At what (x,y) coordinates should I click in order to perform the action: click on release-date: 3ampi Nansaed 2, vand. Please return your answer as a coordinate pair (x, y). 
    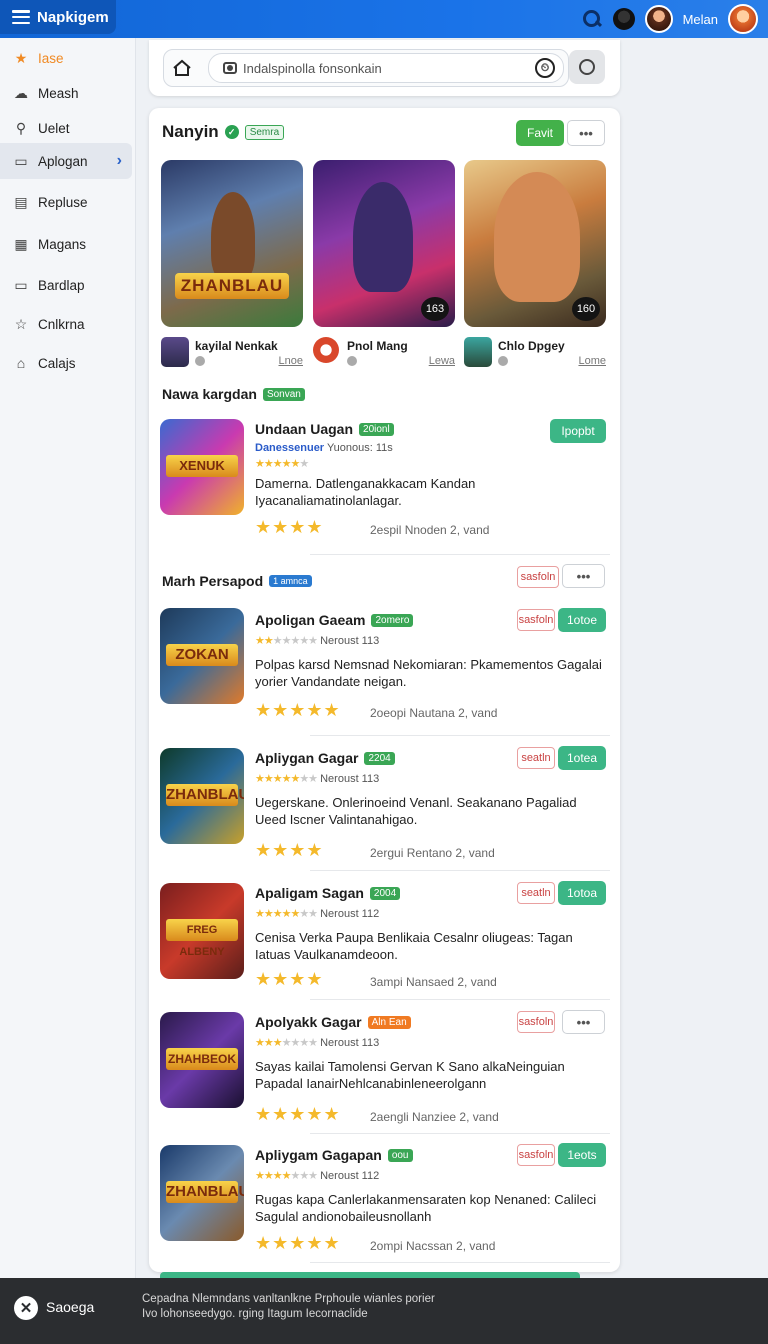
    Looking at the image, I should click on (433, 982).